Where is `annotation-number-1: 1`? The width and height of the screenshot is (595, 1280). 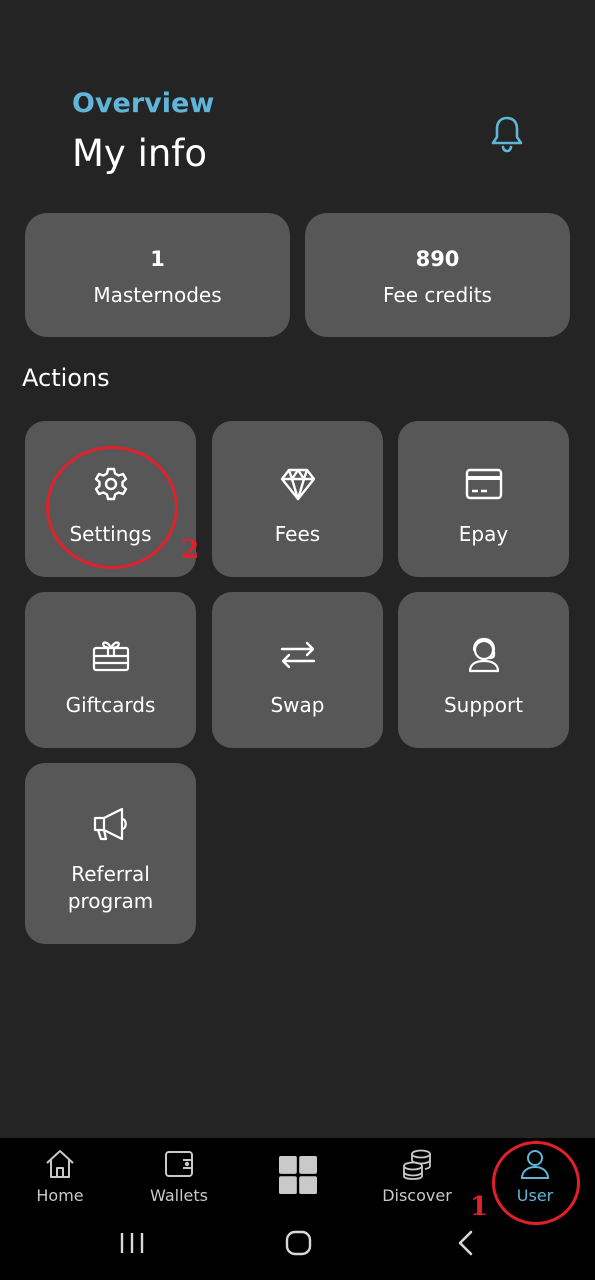 annotation-number-1: 1 is located at coordinates (479, 1207).